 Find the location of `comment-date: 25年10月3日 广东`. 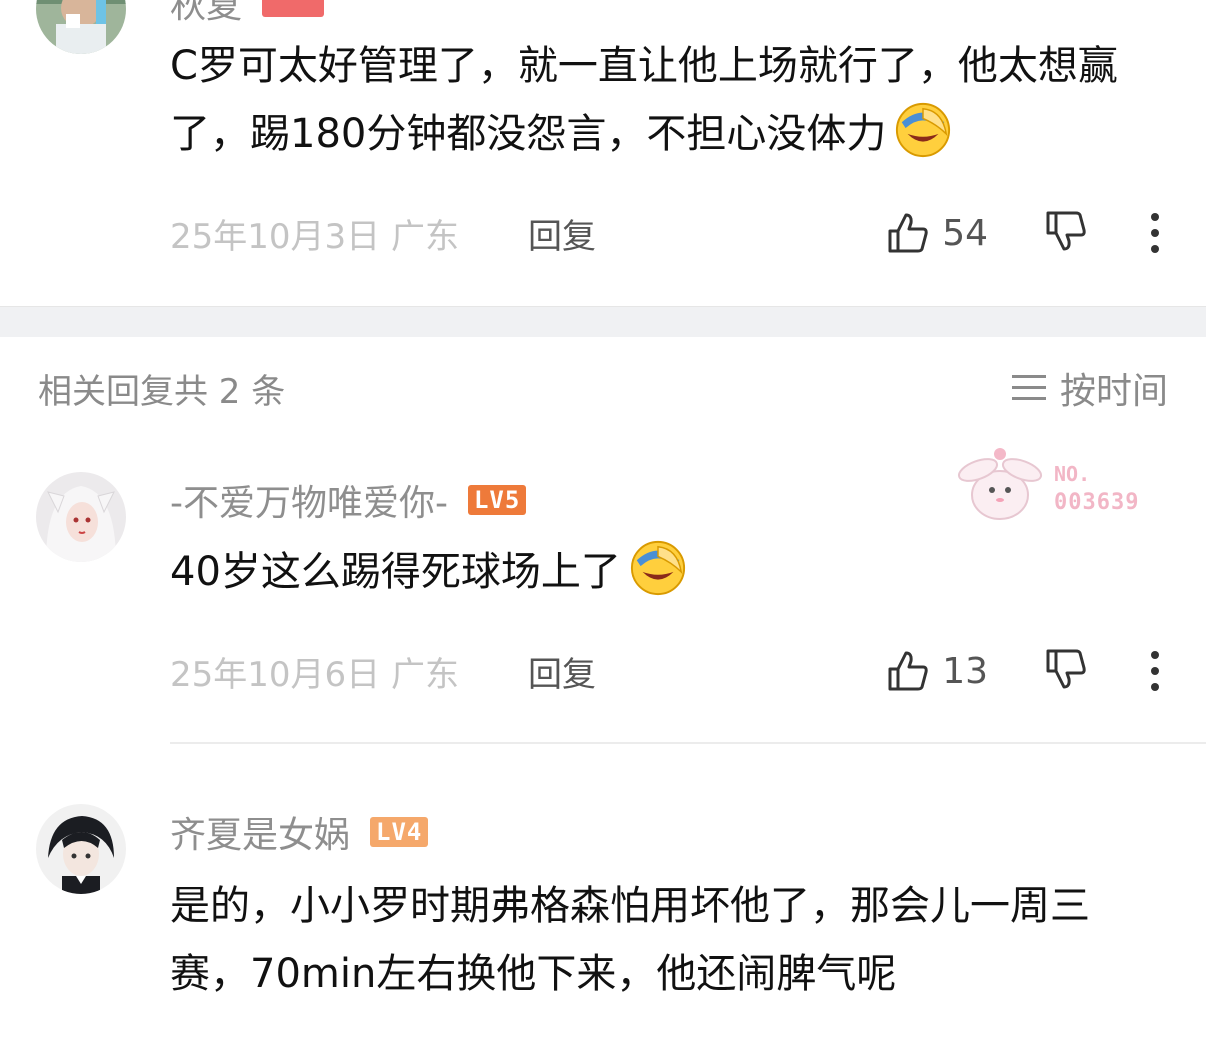

comment-date: 25年10月3日 广东 is located at coordinates (314, 236).